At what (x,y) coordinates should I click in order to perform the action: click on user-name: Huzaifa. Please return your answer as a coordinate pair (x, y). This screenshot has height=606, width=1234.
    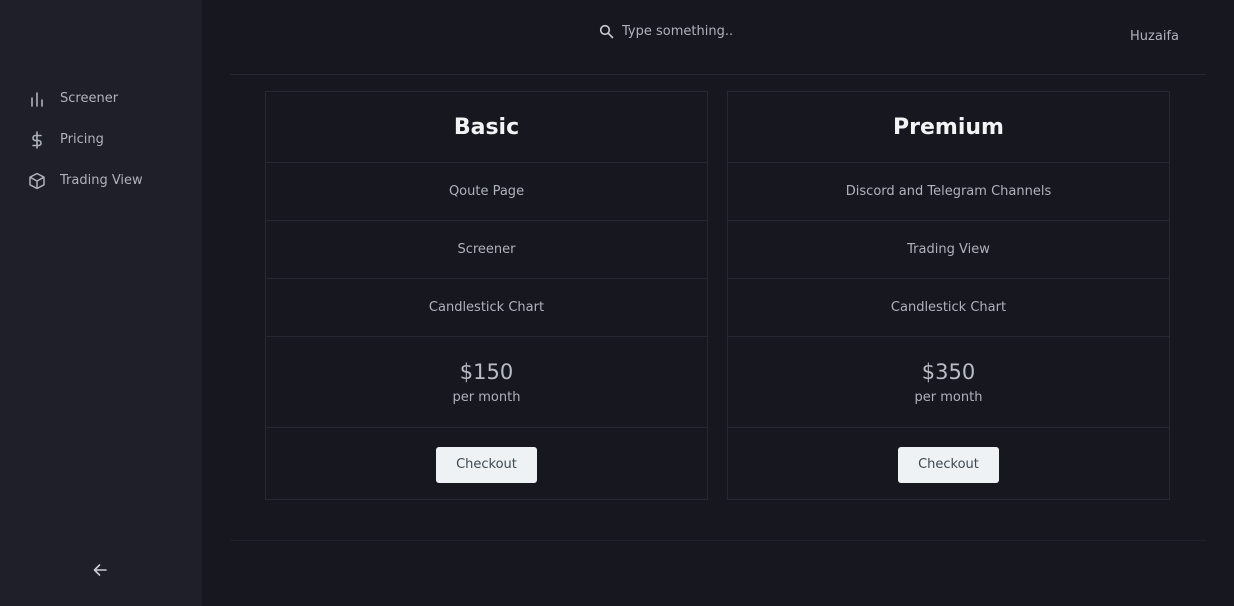
    Looking at the image, I should click on (1154, 36).